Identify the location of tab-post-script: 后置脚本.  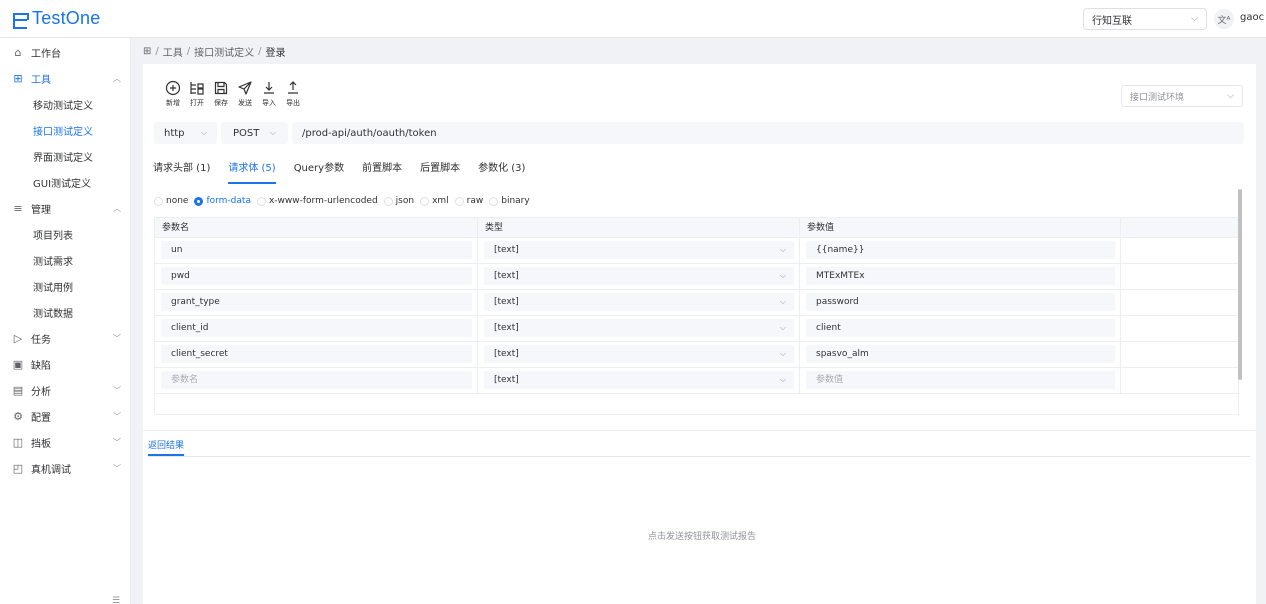
(440, 172).